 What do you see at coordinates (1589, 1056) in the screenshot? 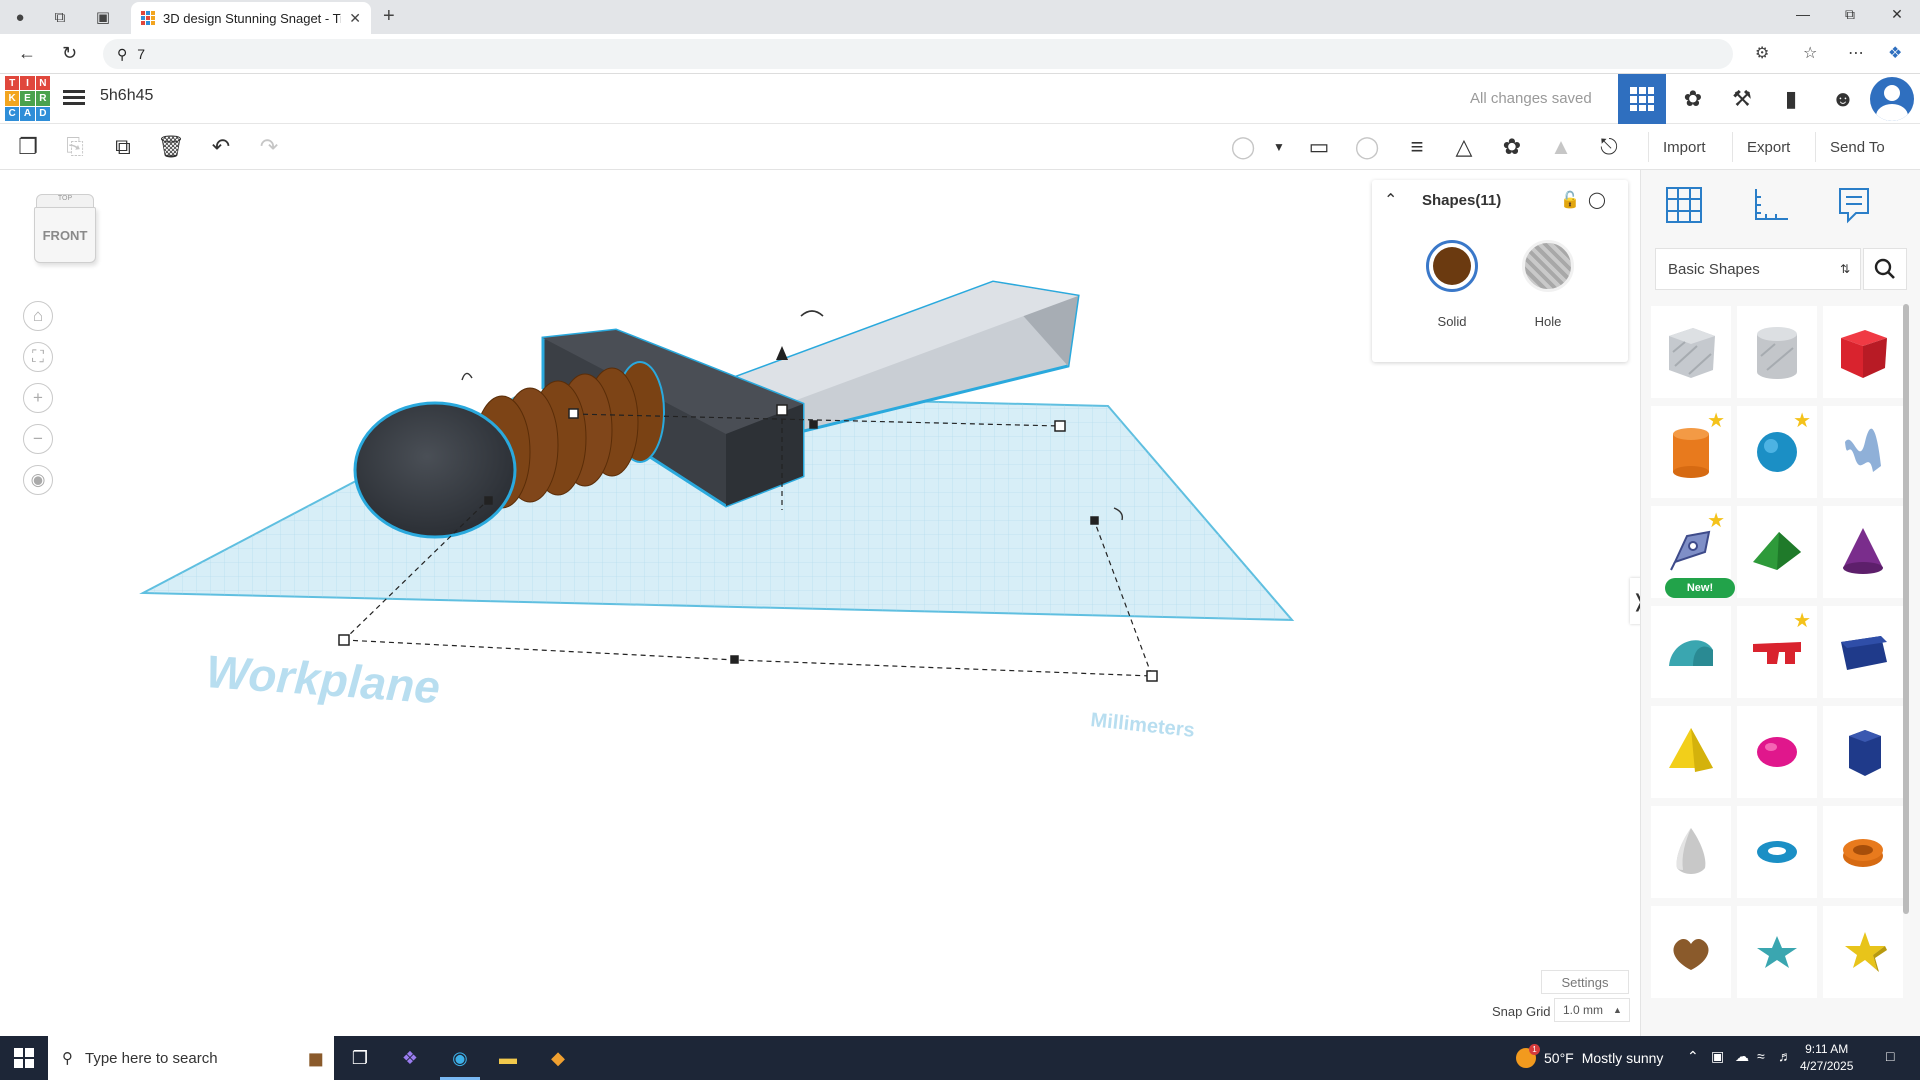
I see `weather-widget: 50°F Mostly sunny` at bounding box center [1589, 1056].